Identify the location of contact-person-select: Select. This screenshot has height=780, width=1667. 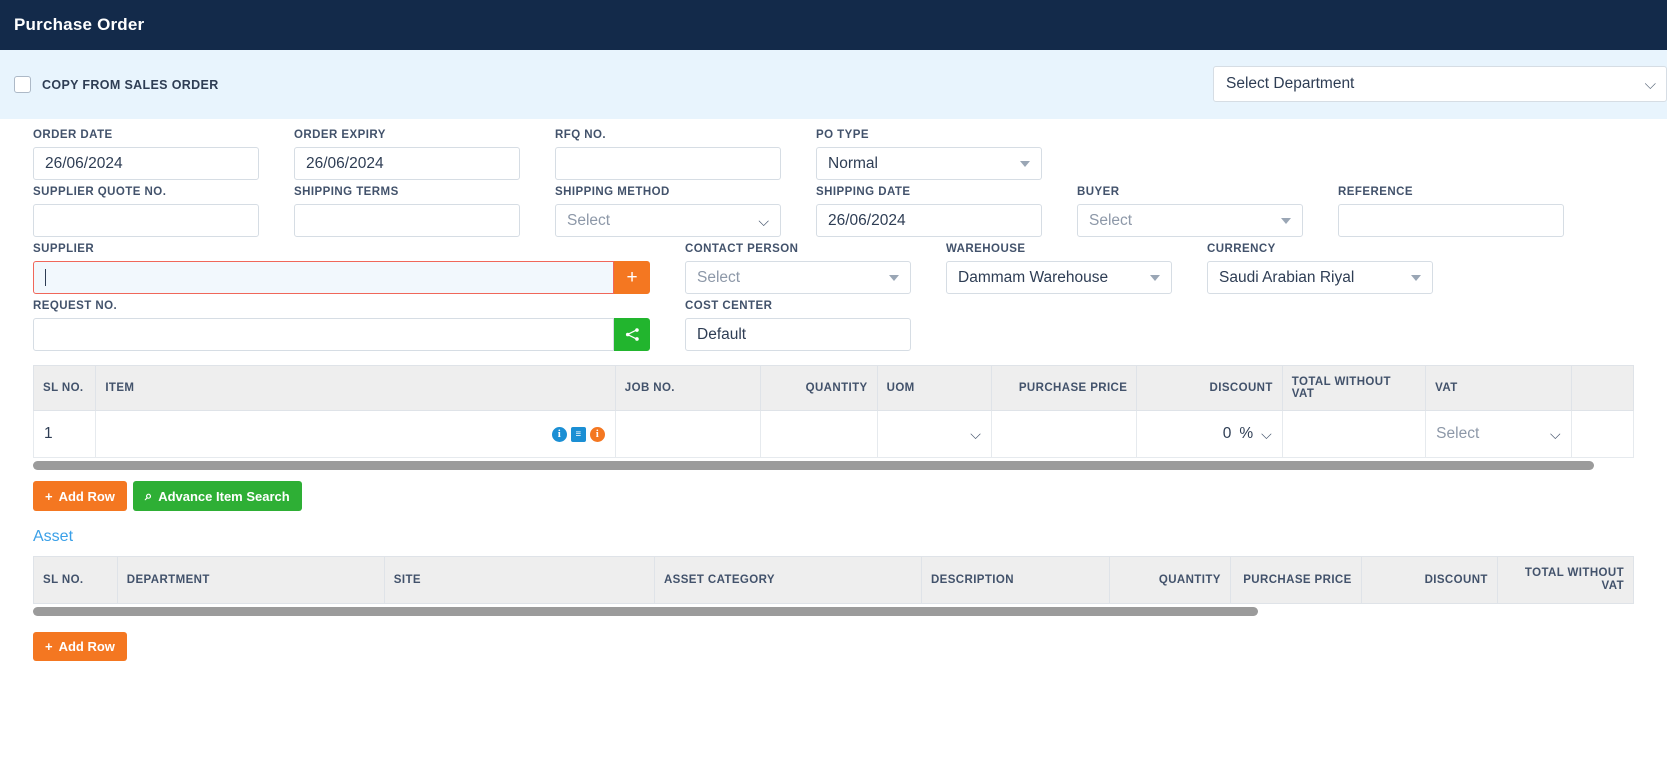
(798, 277).